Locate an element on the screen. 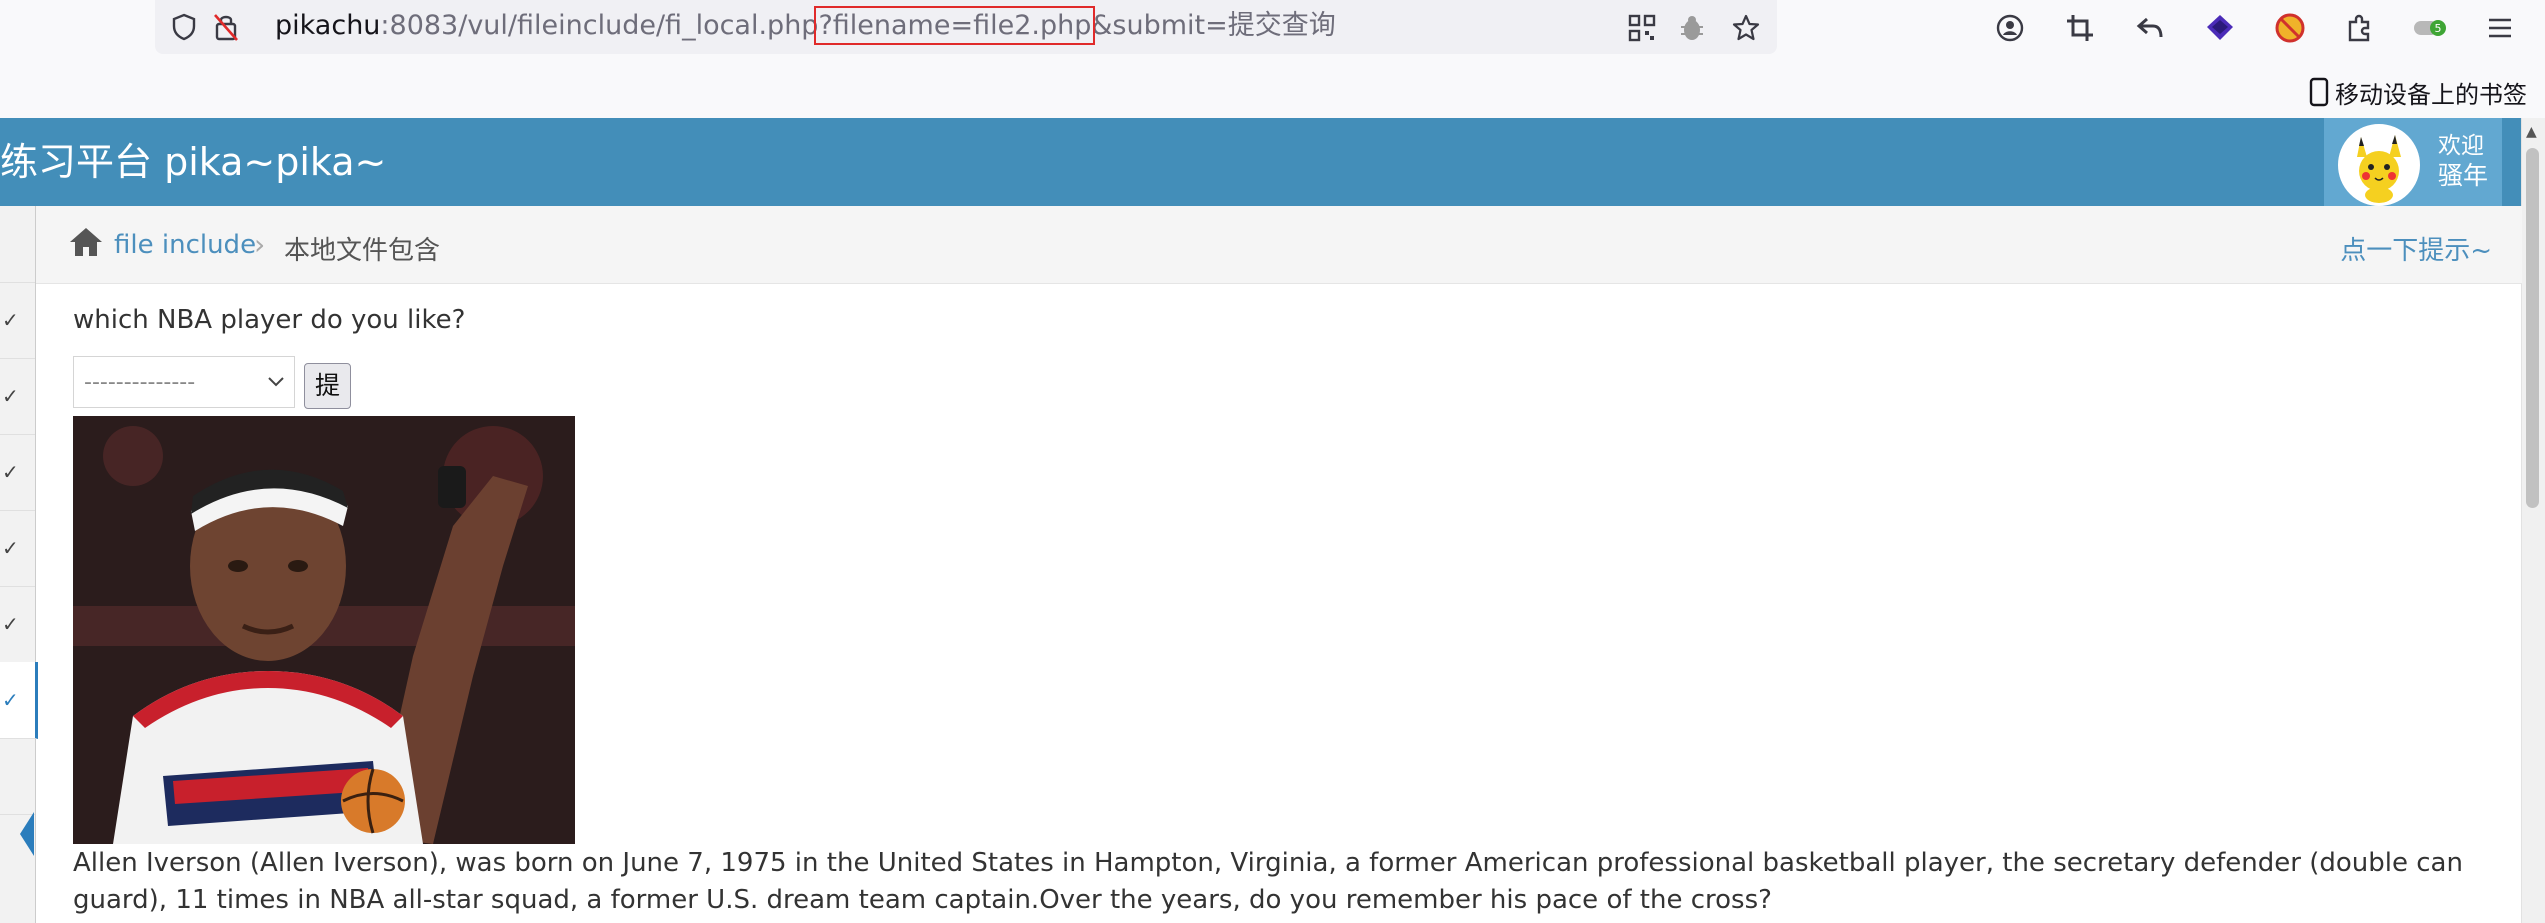 This screenshot has height=923, width=2545. sidebar-collapse-arrow is located at coordinates (27, 834).